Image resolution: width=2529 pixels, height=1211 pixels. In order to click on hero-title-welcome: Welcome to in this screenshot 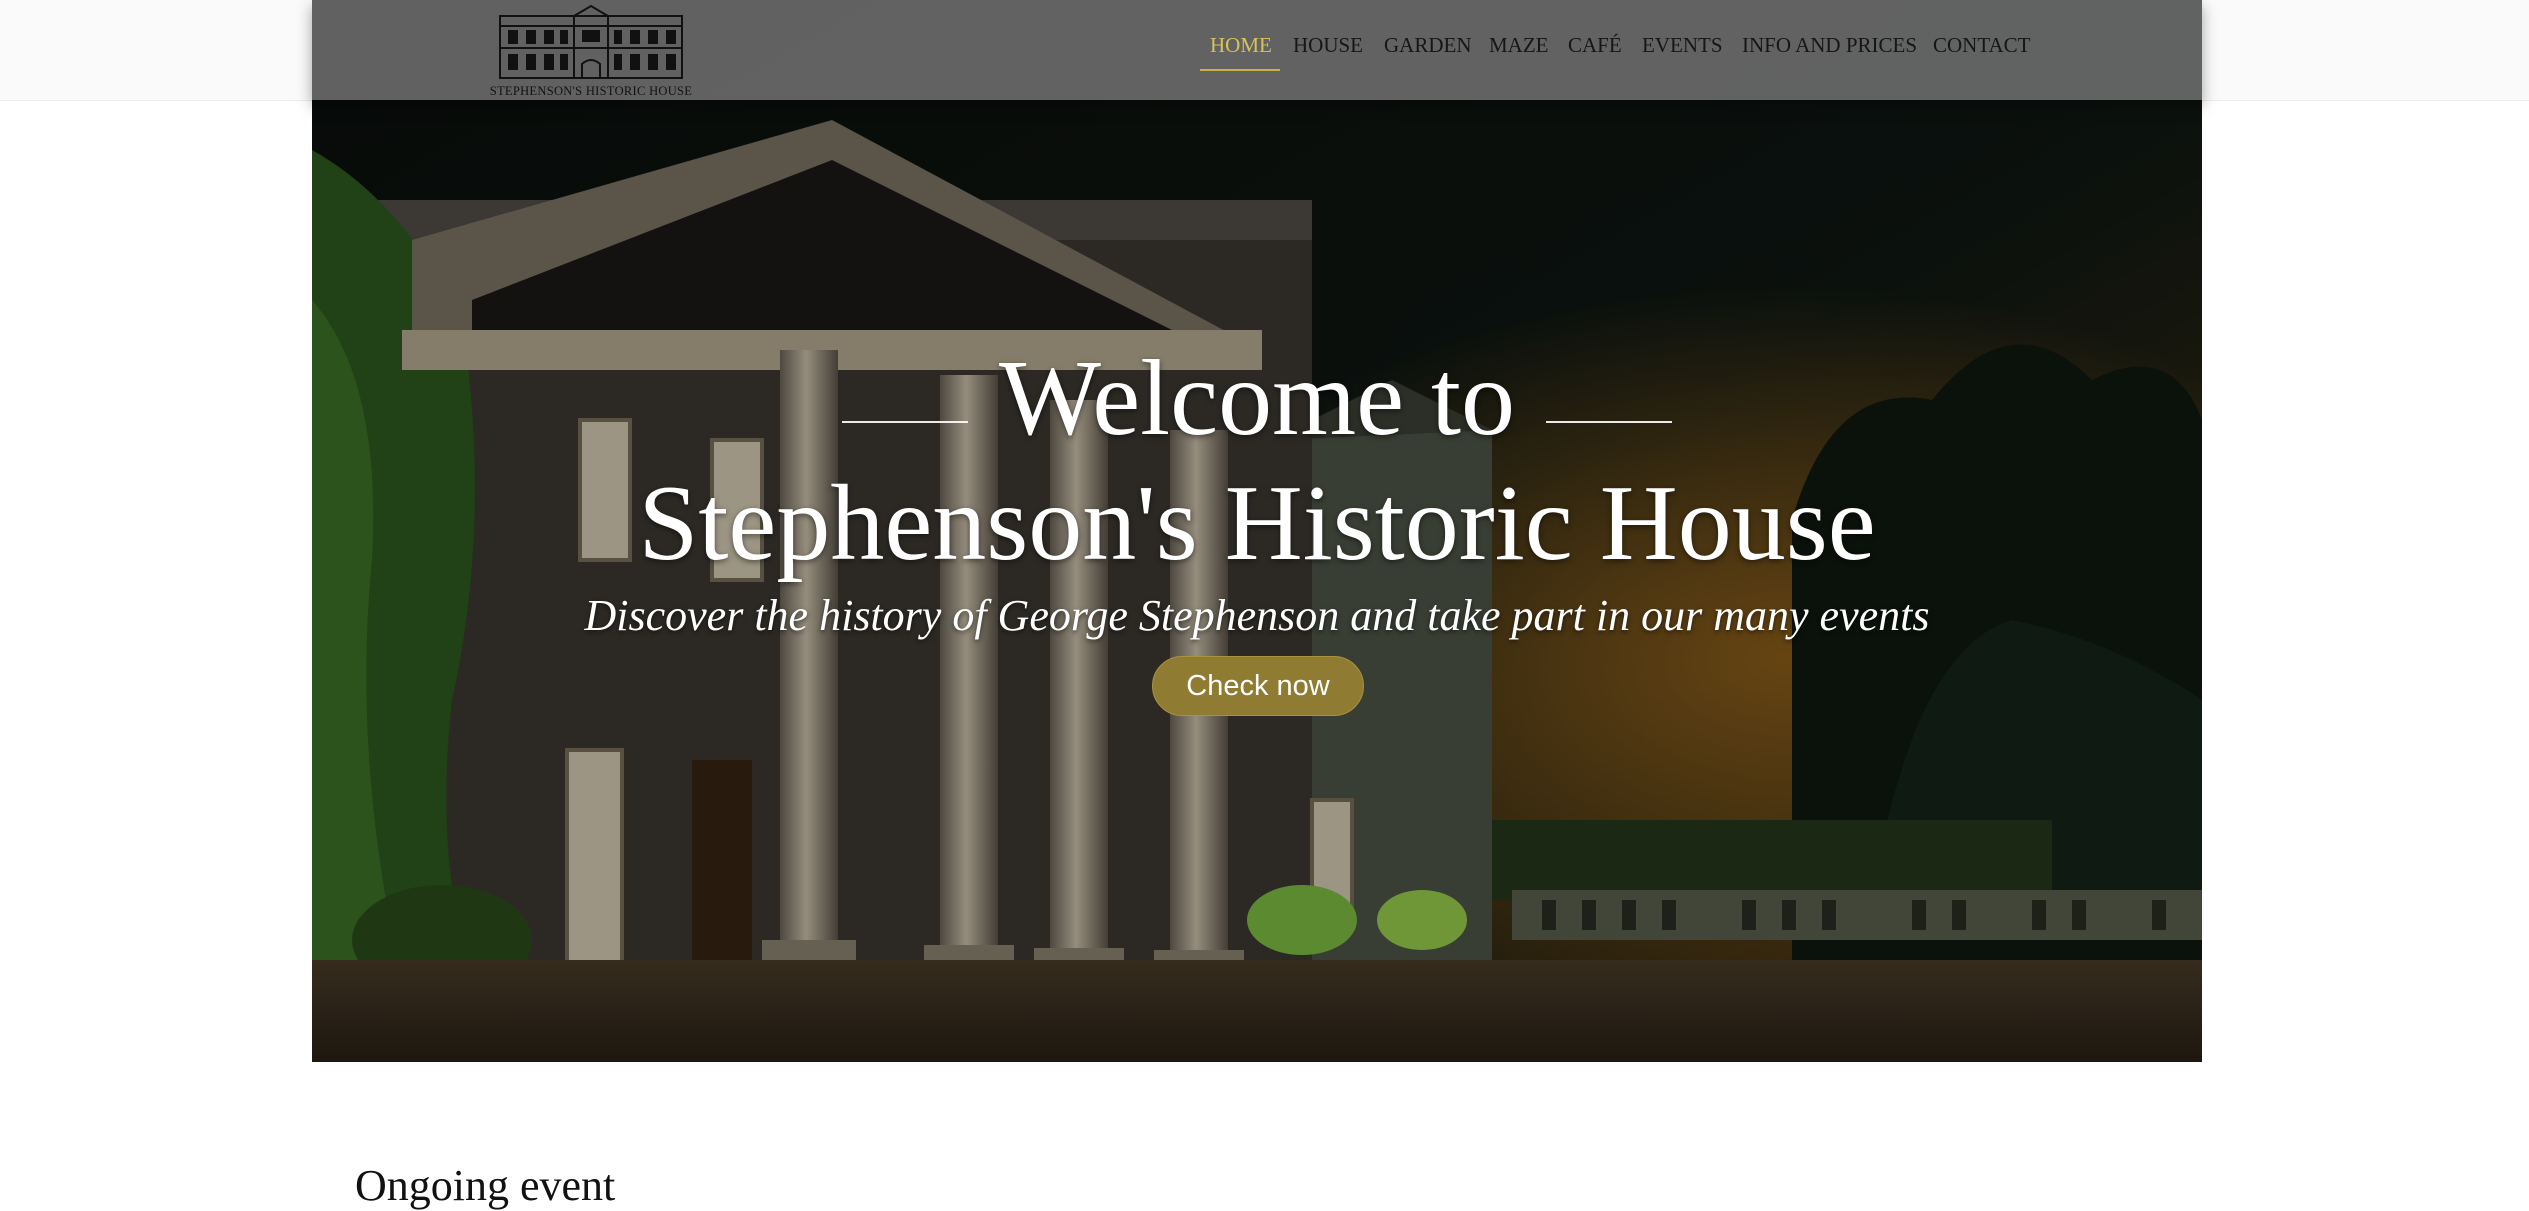, I will do `click(1257, 398)`.